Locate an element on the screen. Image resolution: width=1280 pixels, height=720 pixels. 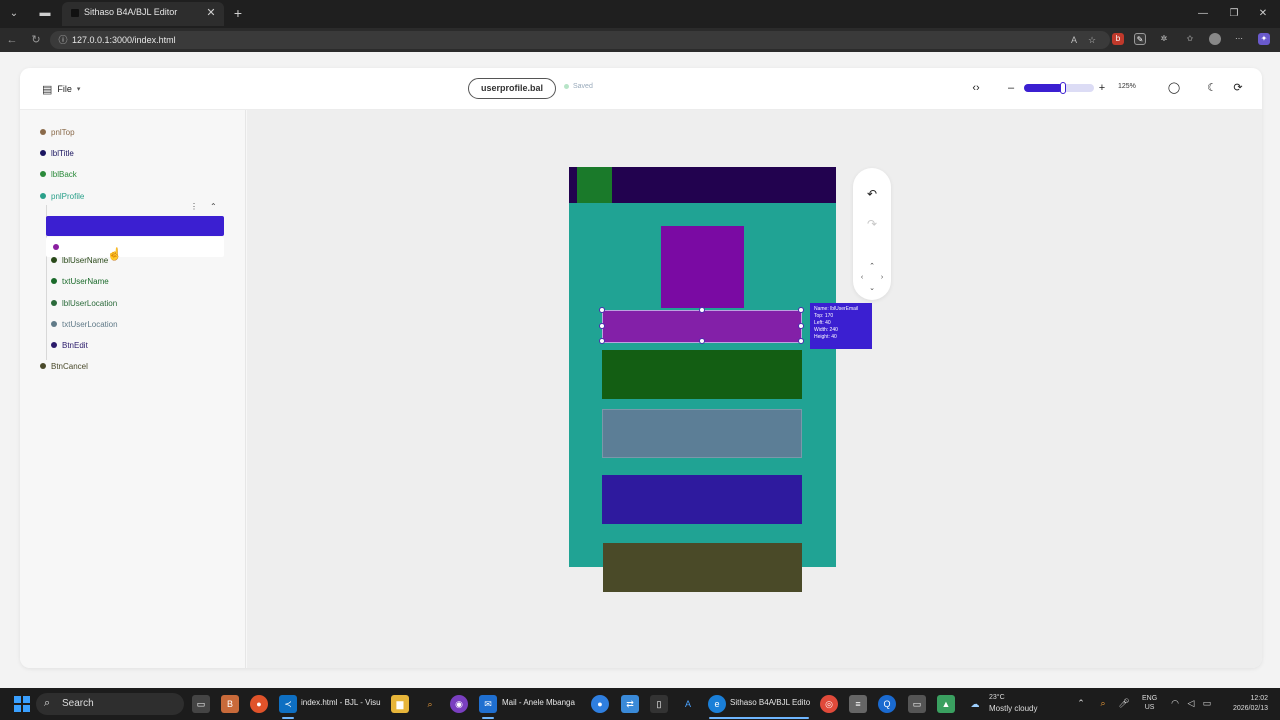
tree-item-pnltop: pnlTop is located at coordinates (57, 132).